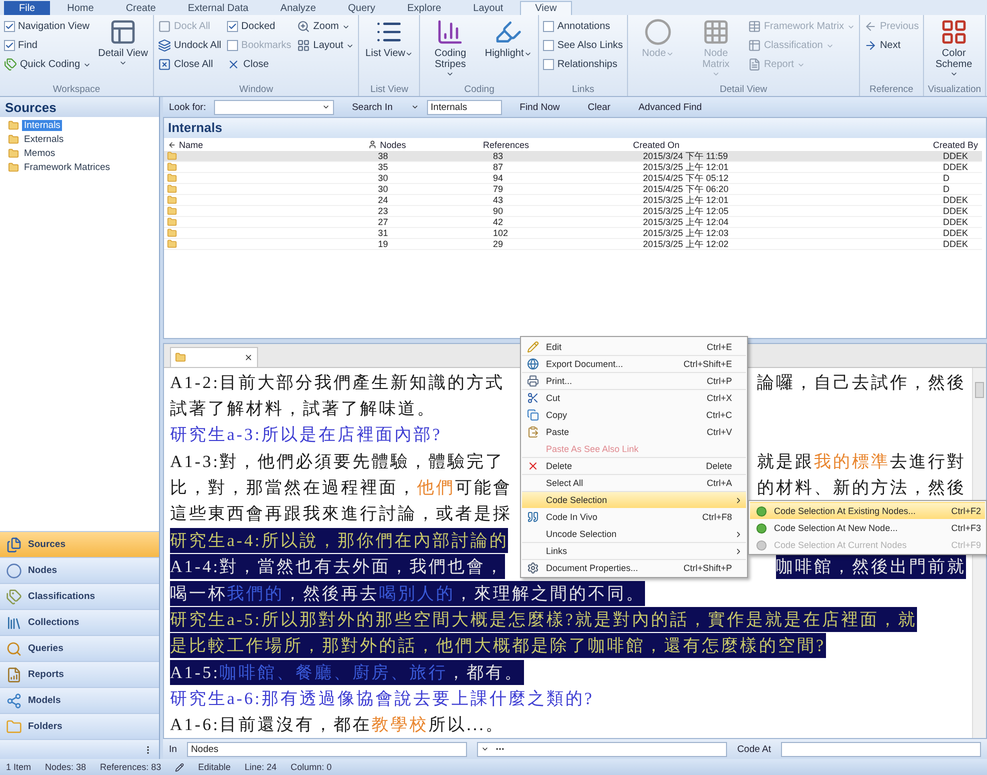  I want to click on find-button: Find Now, so click(540, 107).